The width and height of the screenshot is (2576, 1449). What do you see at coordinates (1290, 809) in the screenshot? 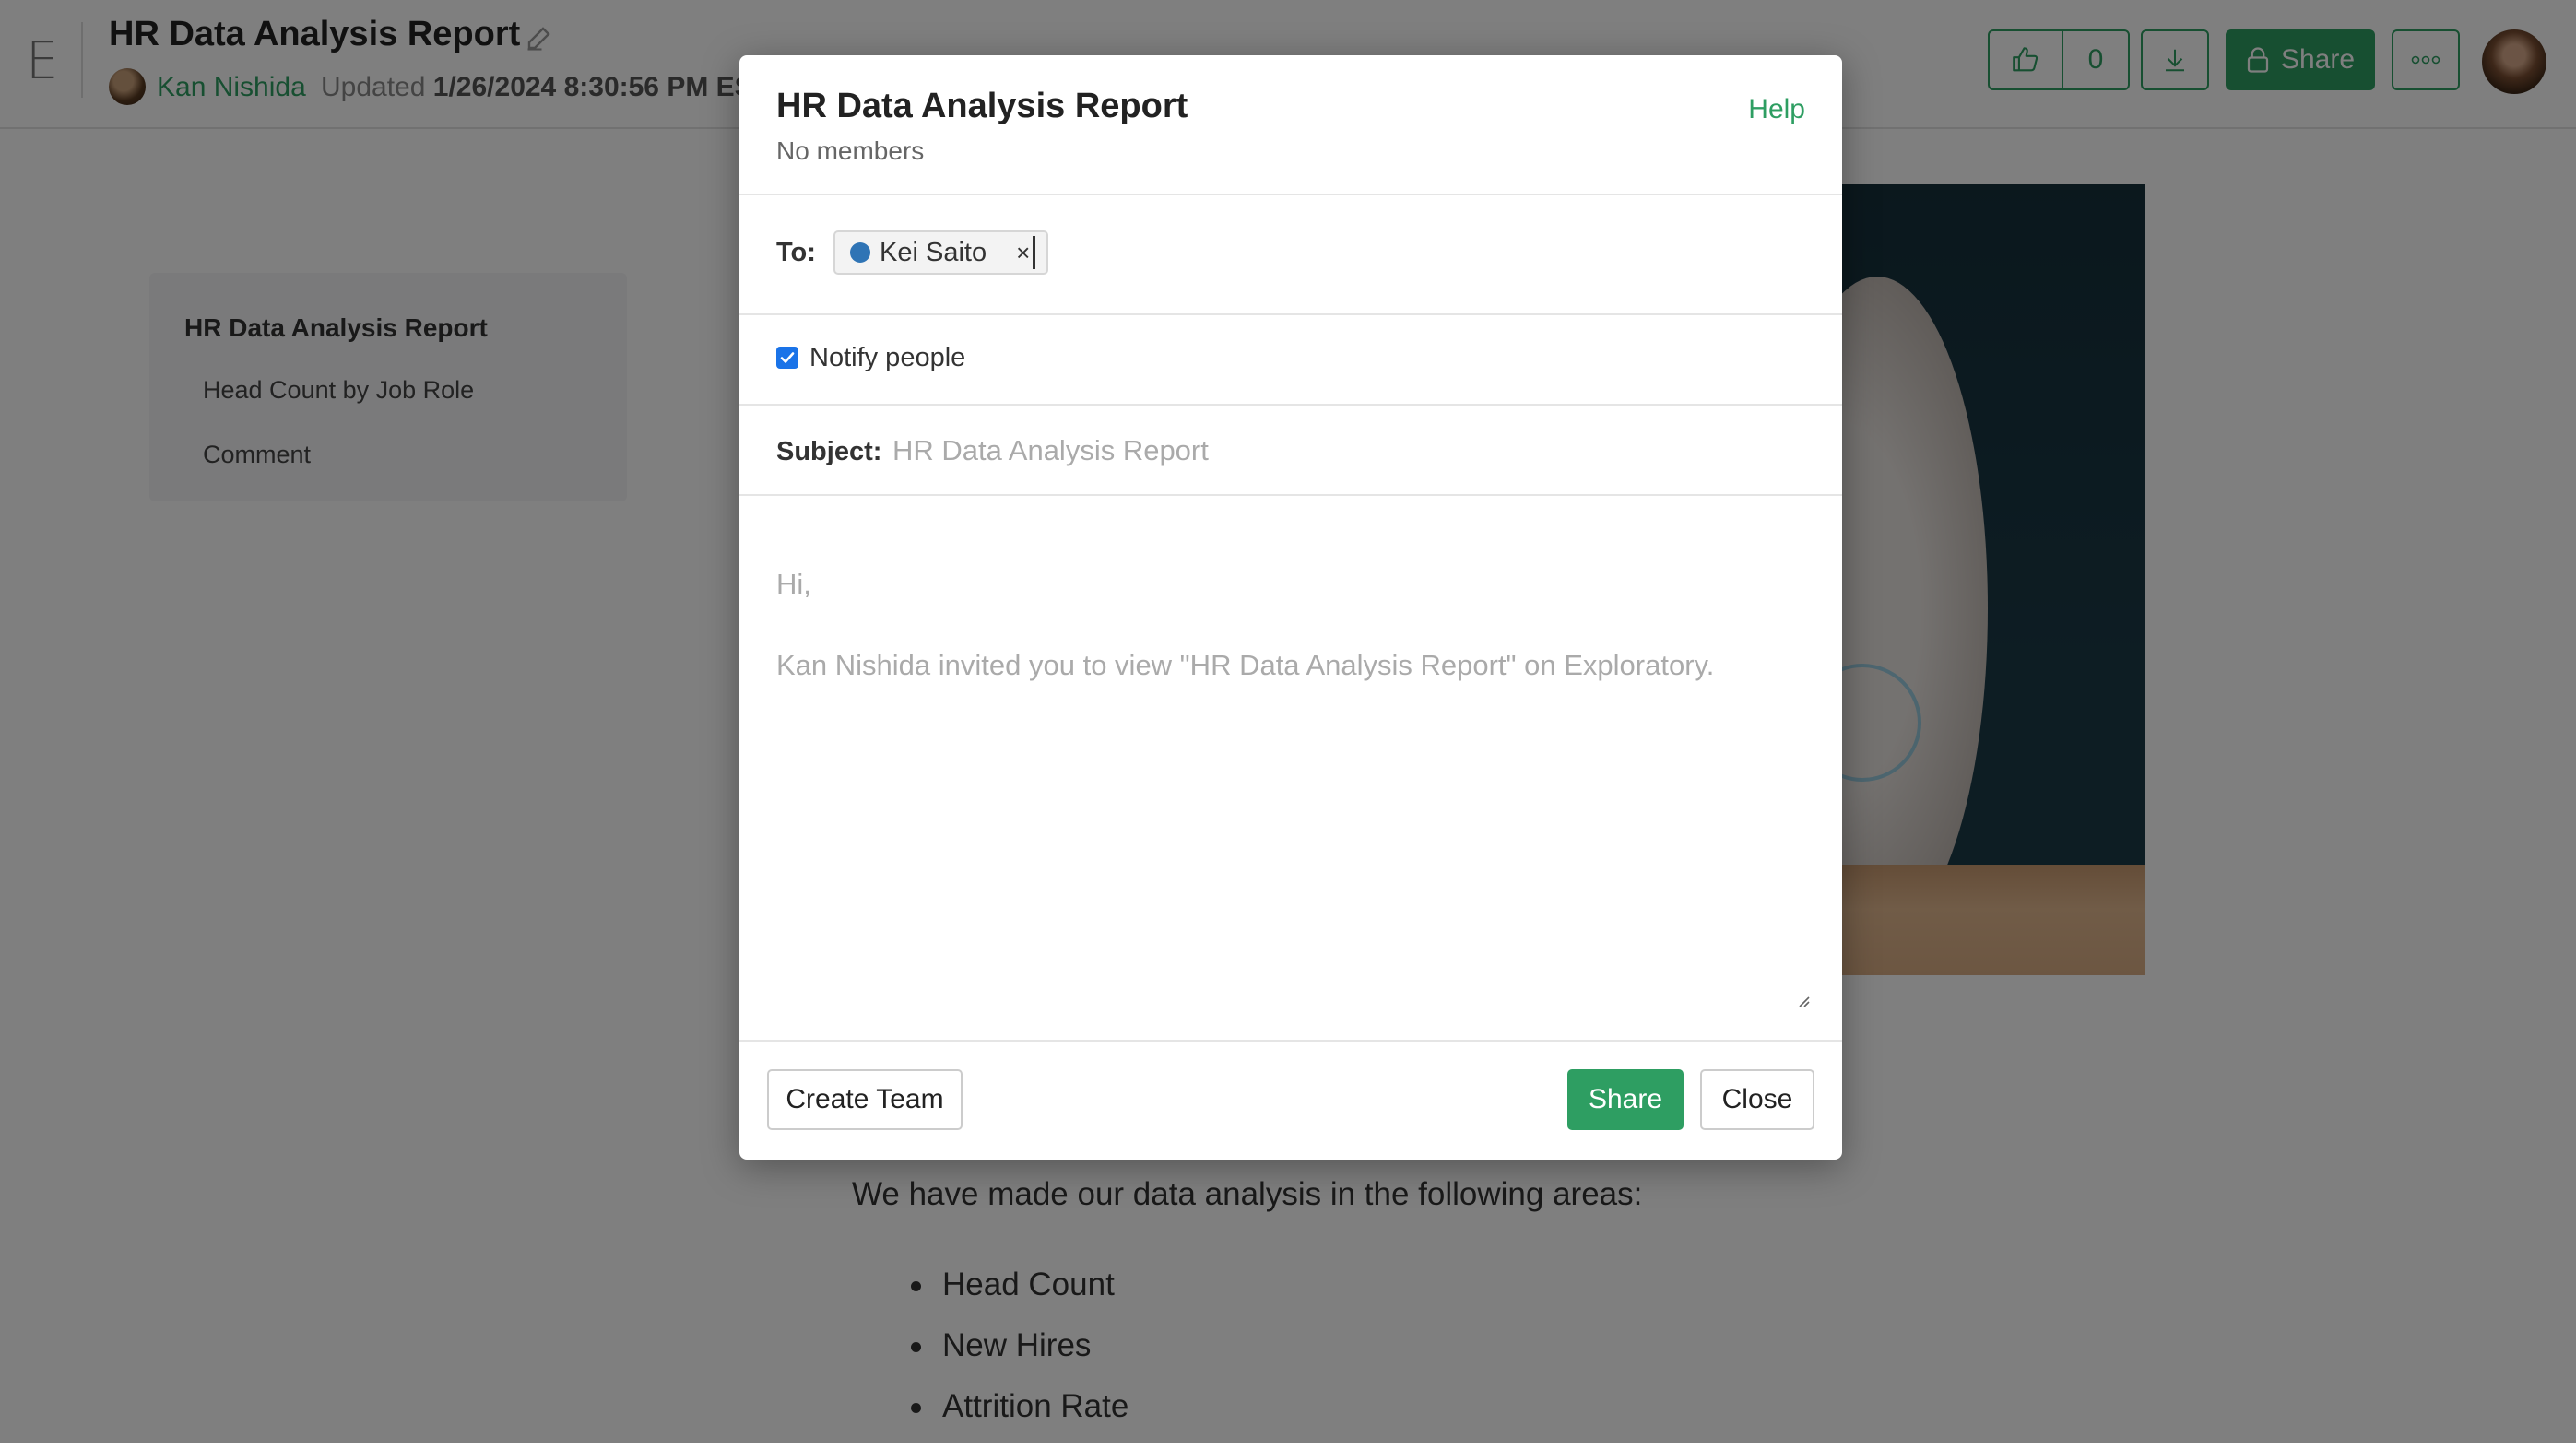
I see `message-textarea` at bounding box center [1290, 809].